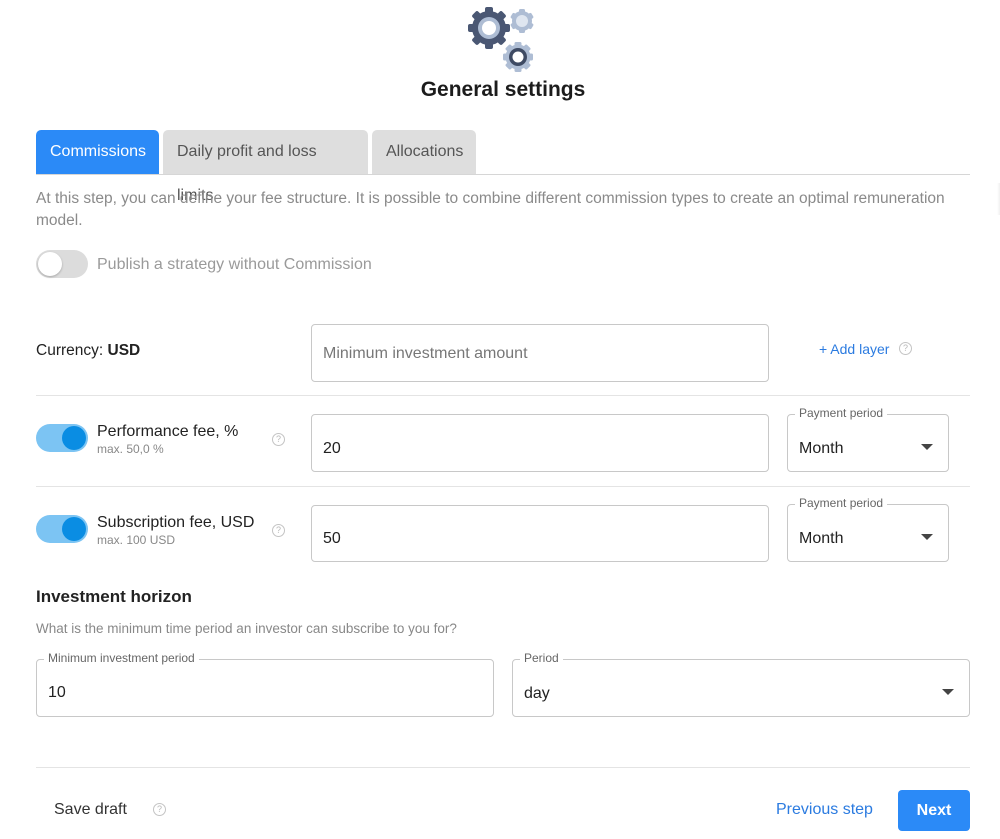 This screenshot has width=1000, height=839. I want to click on publish-without-commission-toggle, so click(62, 264).